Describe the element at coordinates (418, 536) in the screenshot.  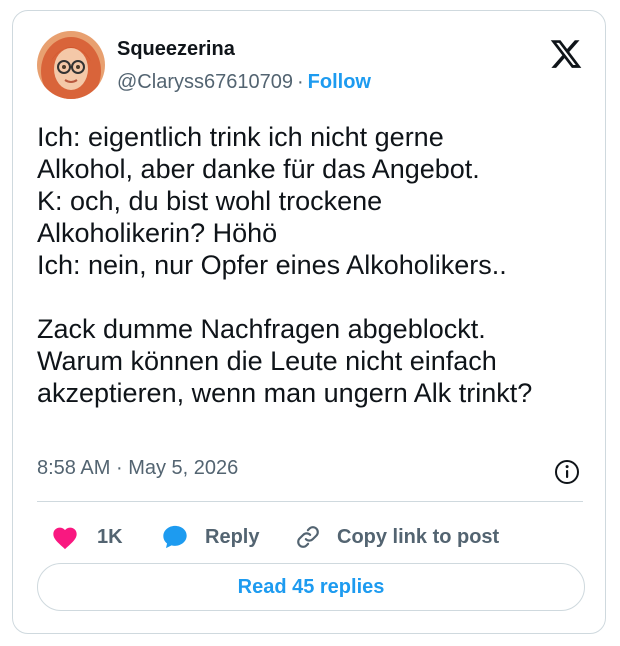
I see `copy-link-label: Copy link to post` at that location.